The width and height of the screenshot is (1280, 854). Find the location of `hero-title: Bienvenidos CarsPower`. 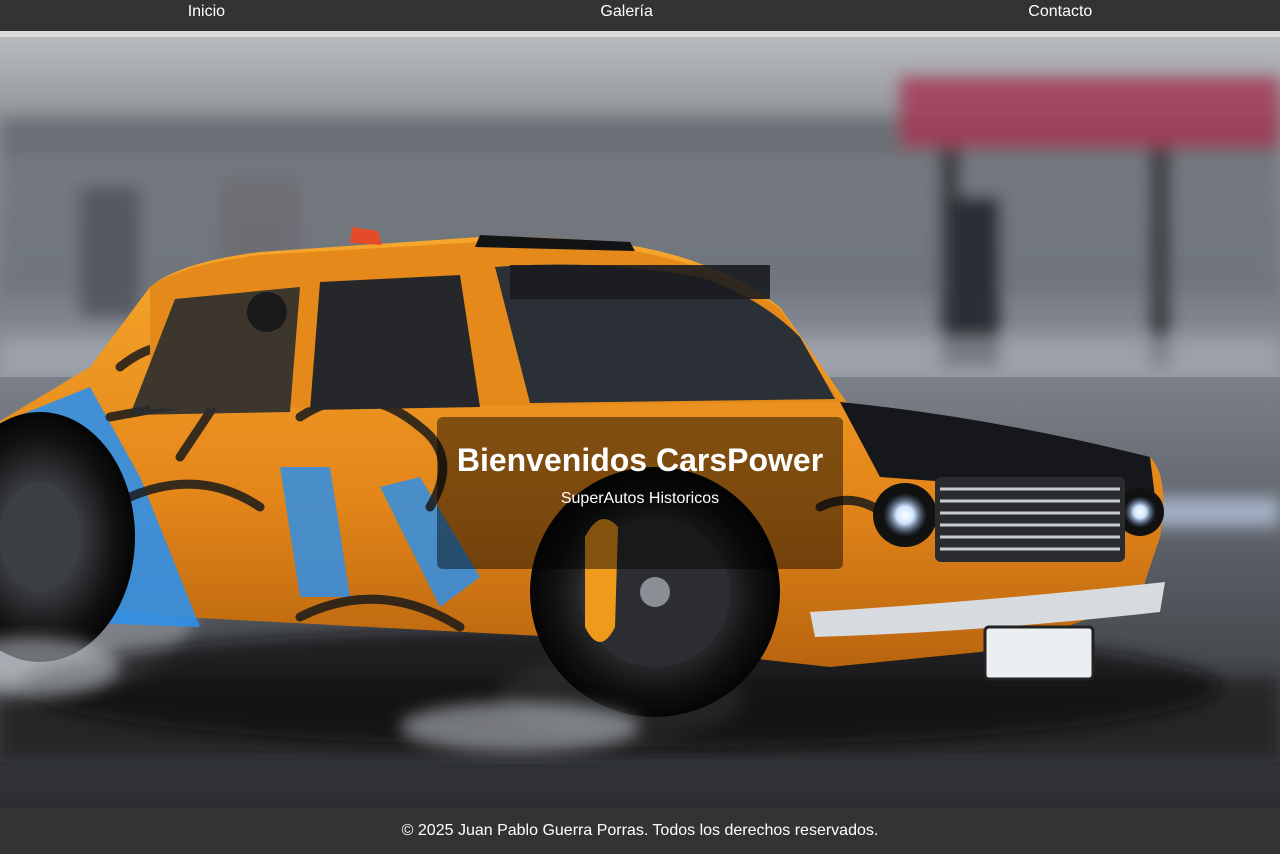

hero-title: Bienvenidos CarsPower is located at coordinates (640, 460).